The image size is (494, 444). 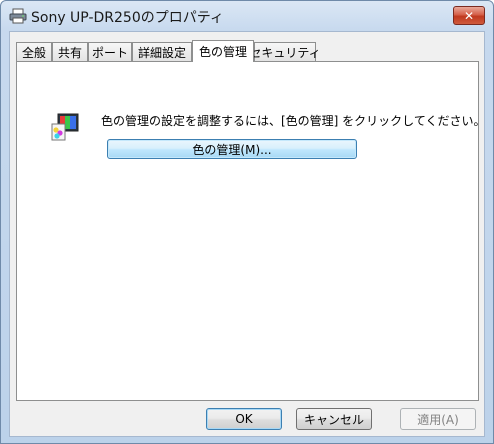 I want to click on title-bar: Sony UP-DR250のプロパティ ✕, so click(x=247, y=16).